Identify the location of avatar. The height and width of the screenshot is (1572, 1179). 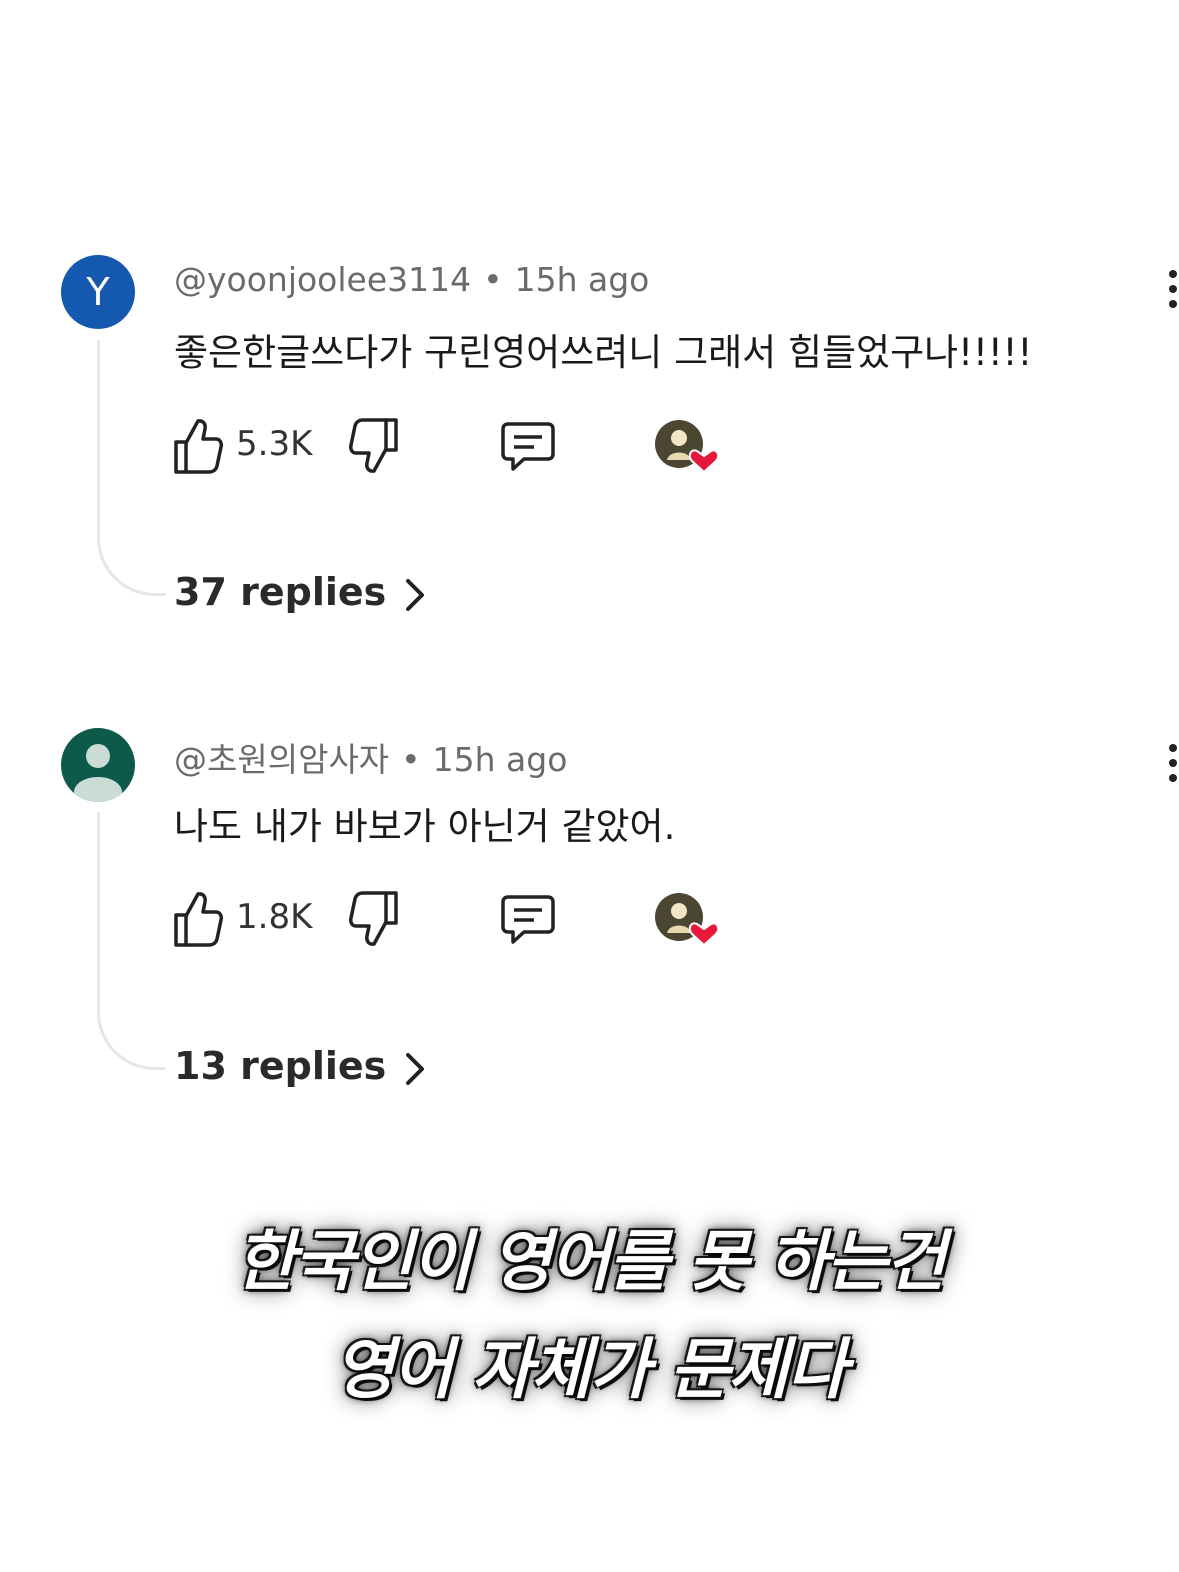
(98, 765).